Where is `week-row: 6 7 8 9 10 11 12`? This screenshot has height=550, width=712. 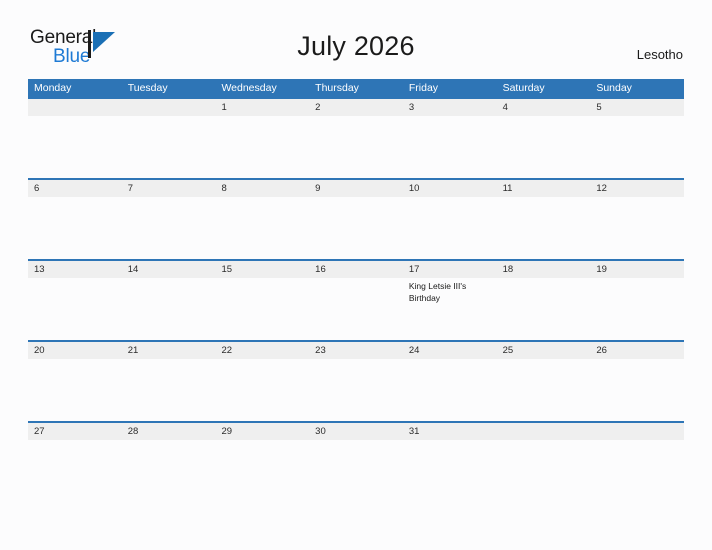
week-row: 6 7 8 9 10 11 12 is located at coordinates (356, 218).